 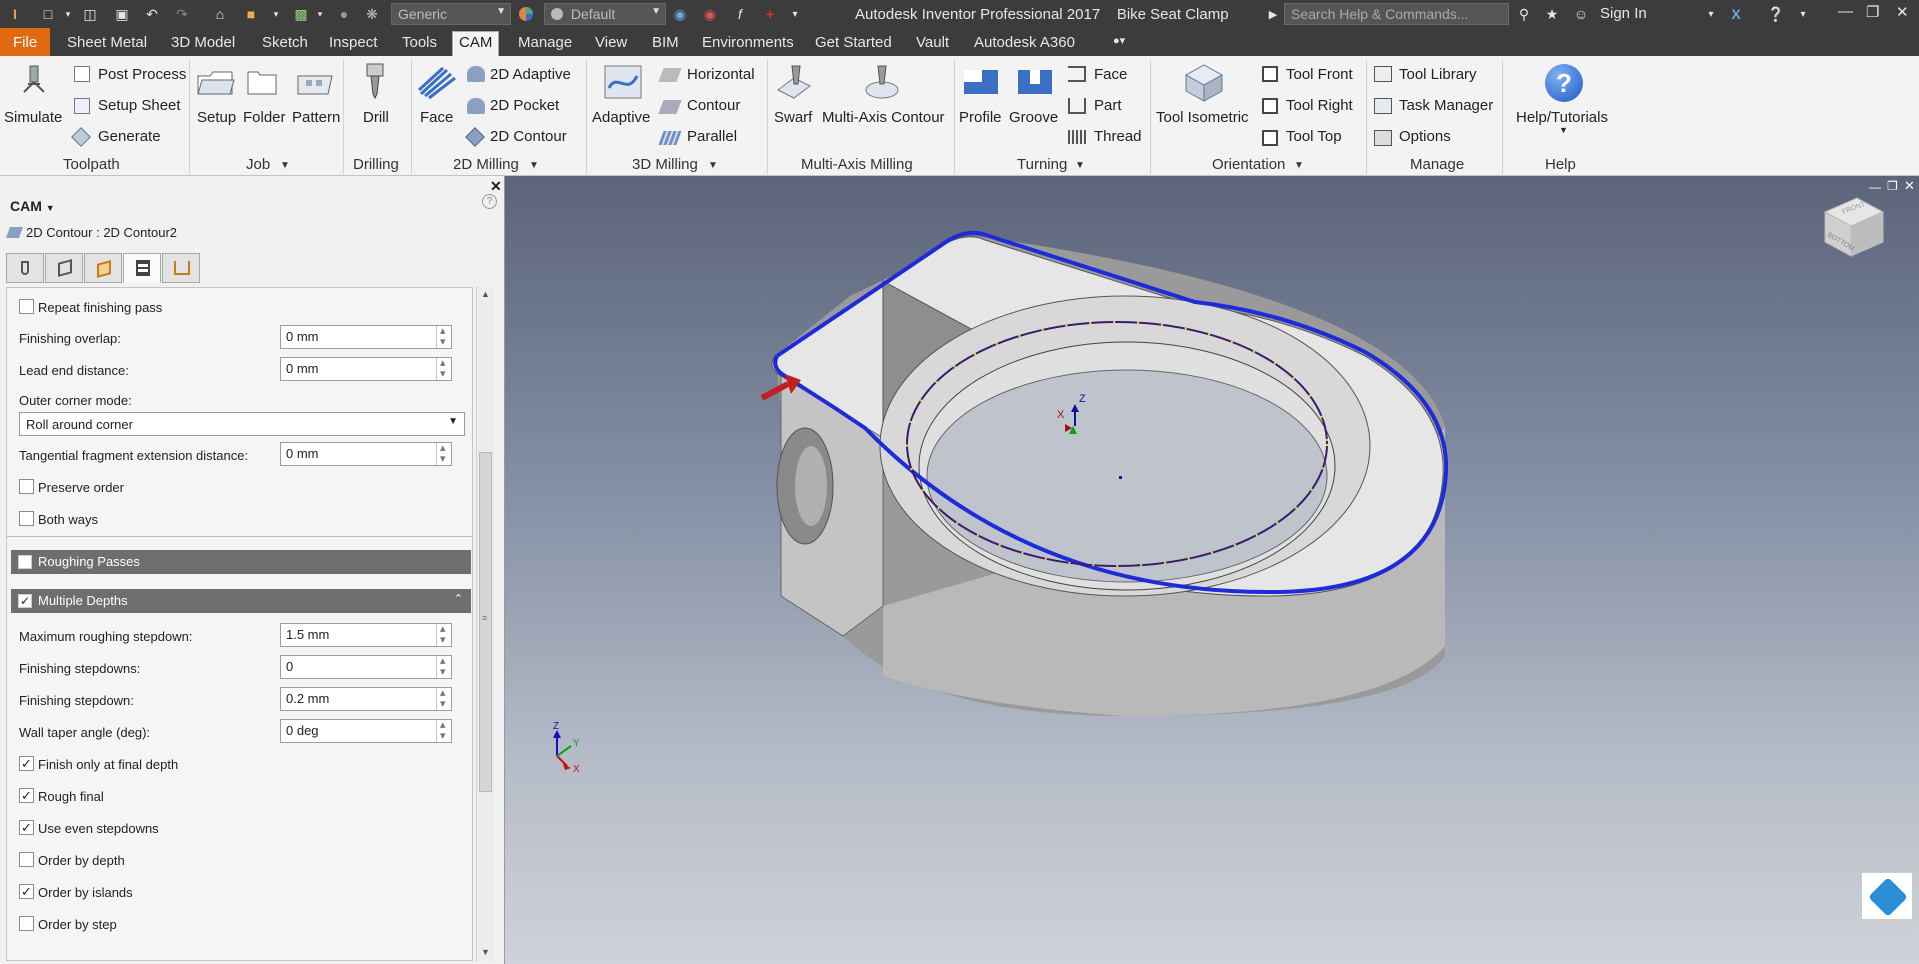 What do you see at coordinates (1581, 14) in the screenshot?
I see `user-icon: ☺` at bounding box center [1581, 14].